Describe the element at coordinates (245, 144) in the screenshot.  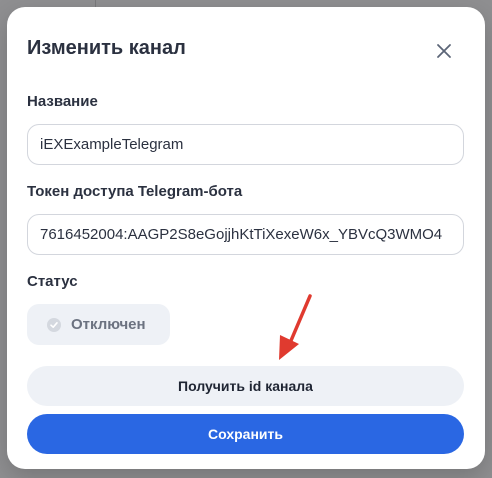
I see `name-input: iEXExampleTelegram` at that location.